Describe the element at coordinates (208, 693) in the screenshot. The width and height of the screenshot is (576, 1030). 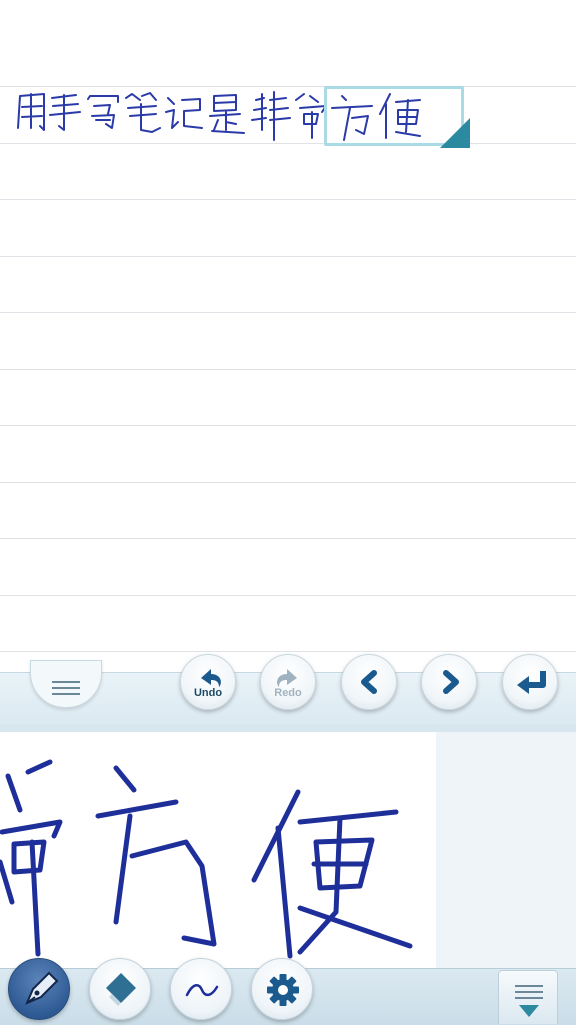
I see `undo-label: Undo` at that location.